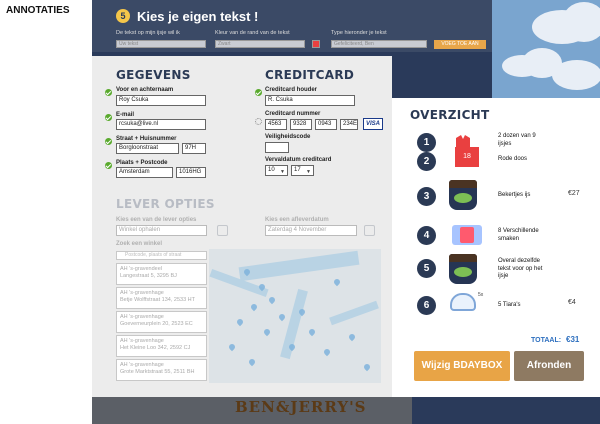 The height and width of the screenshot is (424, 600). Describe the element at coordinates (426, 305) in the screenshot. I see `item-number: 6` at that location.